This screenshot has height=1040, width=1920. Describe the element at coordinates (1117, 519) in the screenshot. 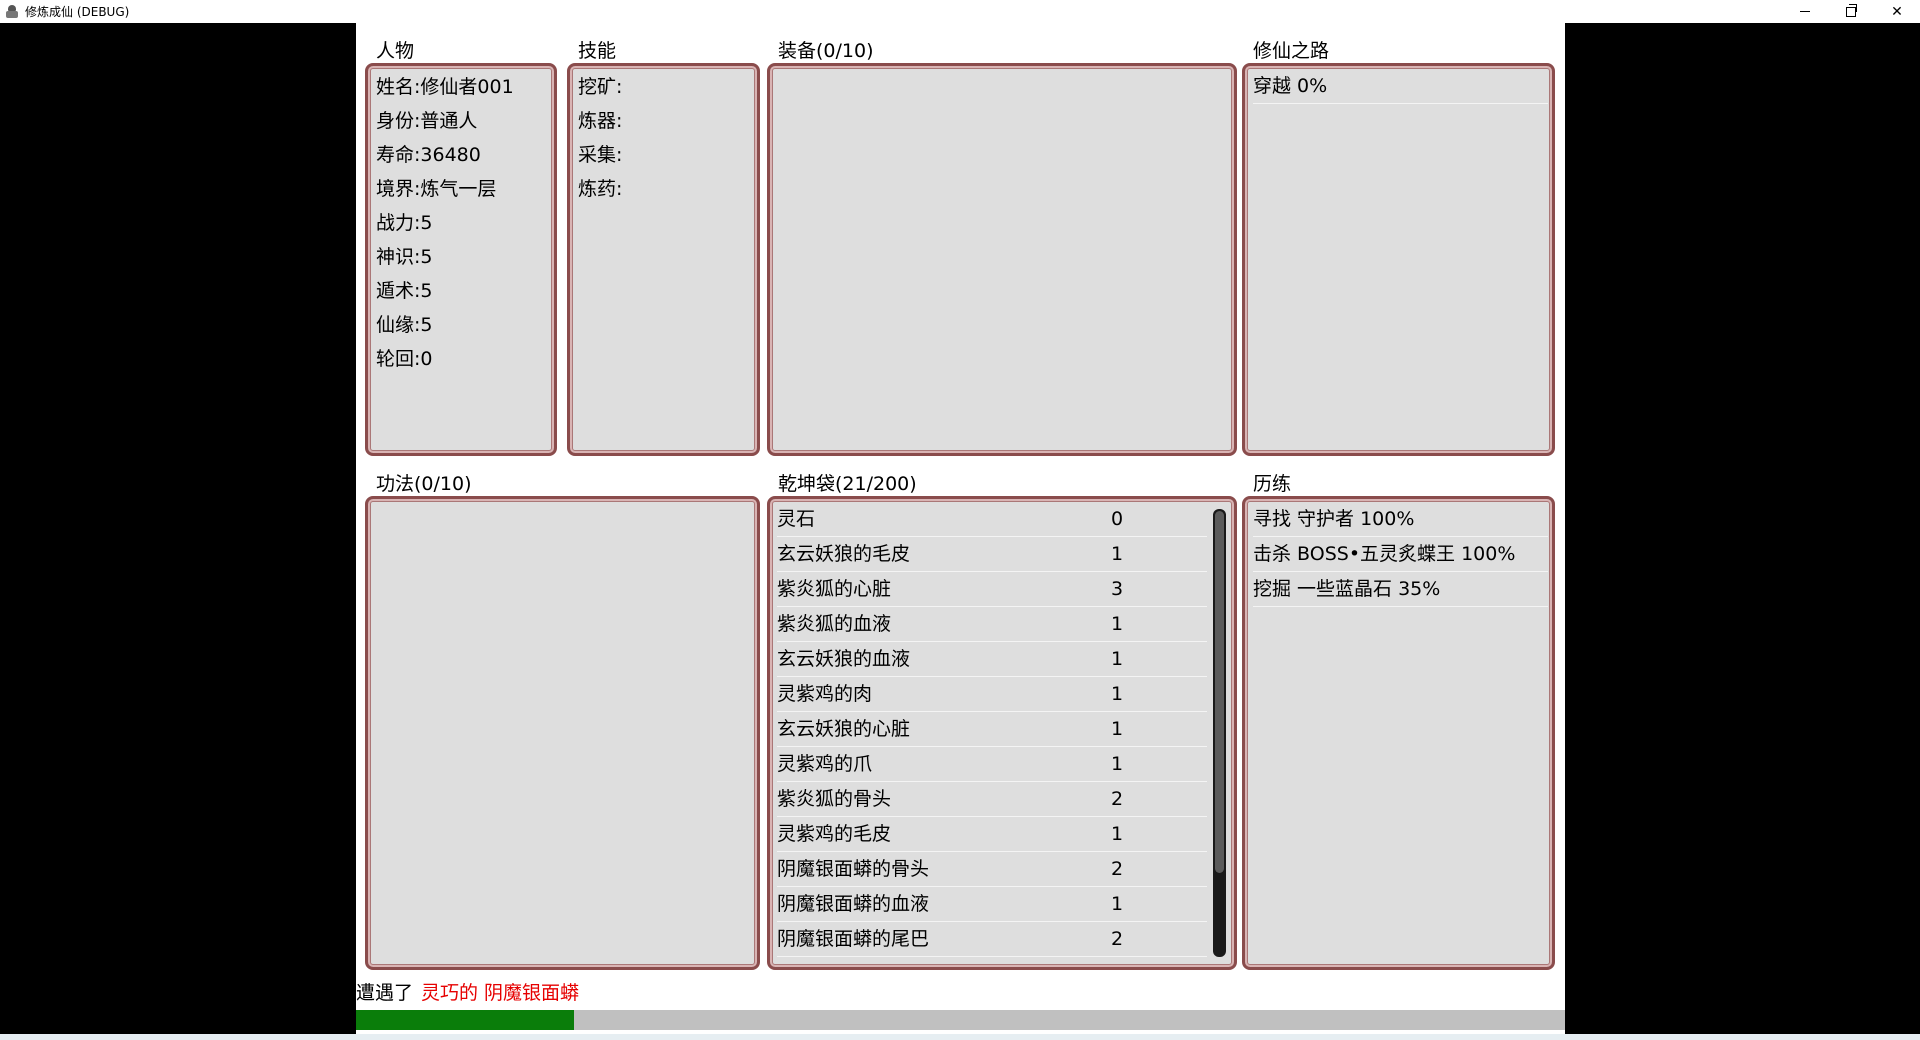

I see `bag-item-count: 0` at that location.